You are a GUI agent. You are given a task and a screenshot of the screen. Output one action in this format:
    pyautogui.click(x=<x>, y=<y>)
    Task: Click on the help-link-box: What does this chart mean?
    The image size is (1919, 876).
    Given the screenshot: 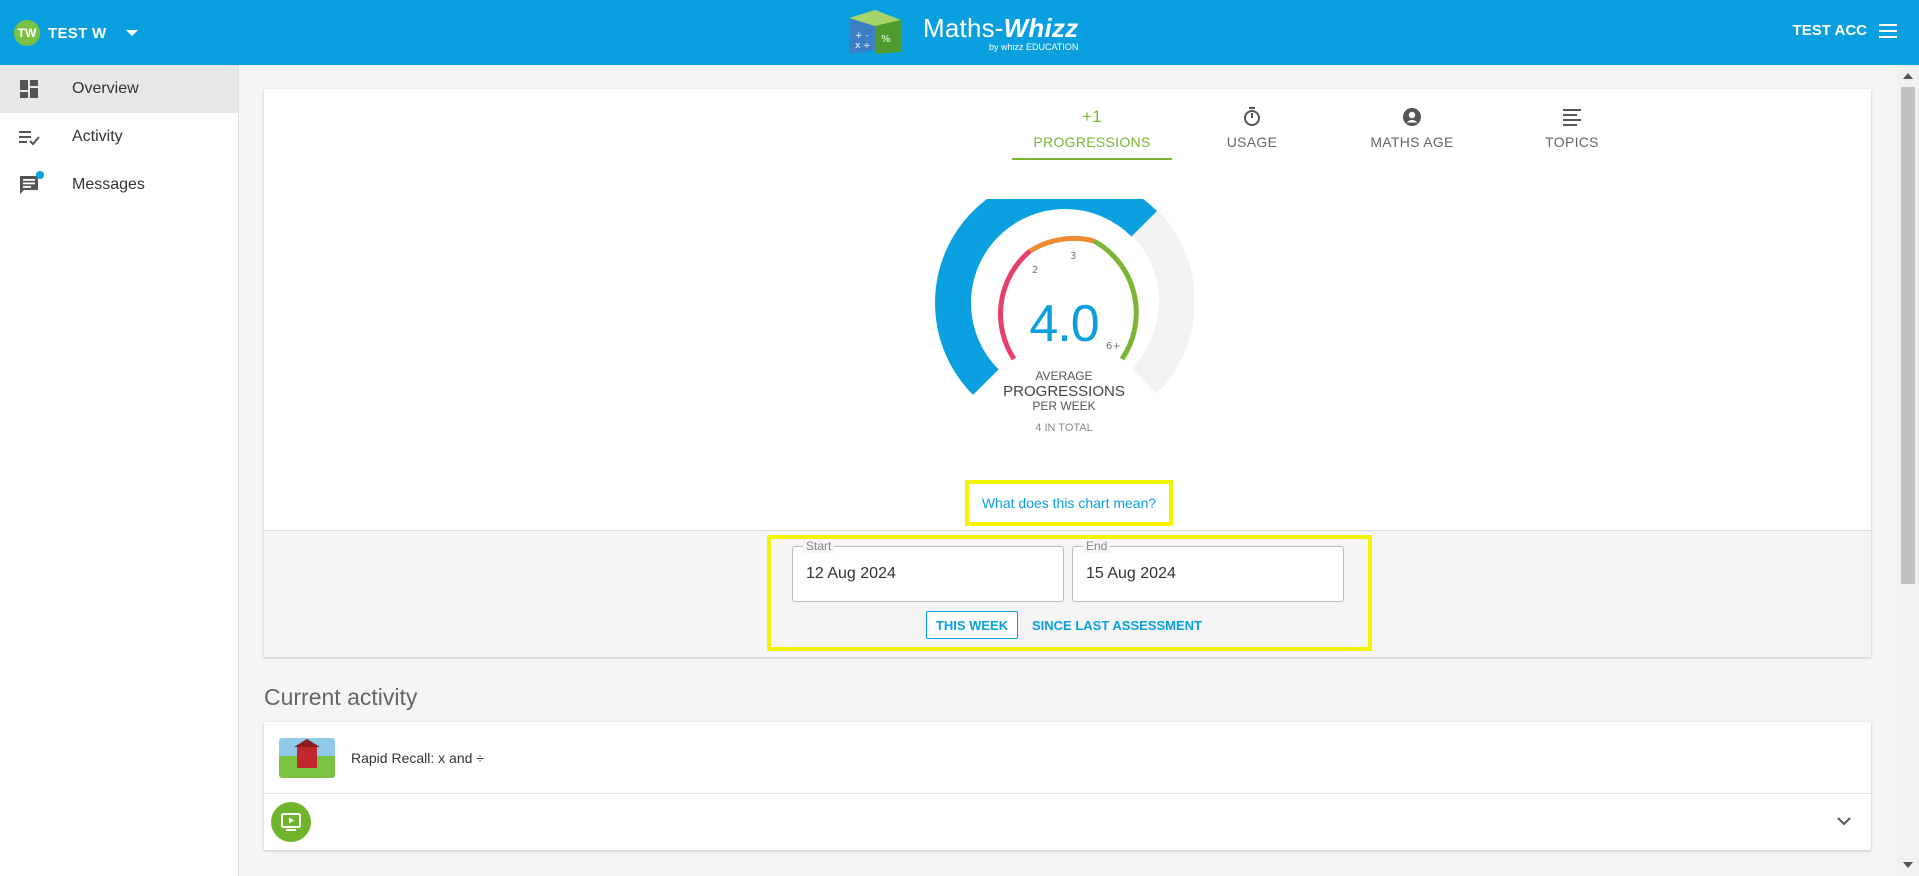 What is the action you would take?
    pyautogui.click(x=1069, y=503)
    